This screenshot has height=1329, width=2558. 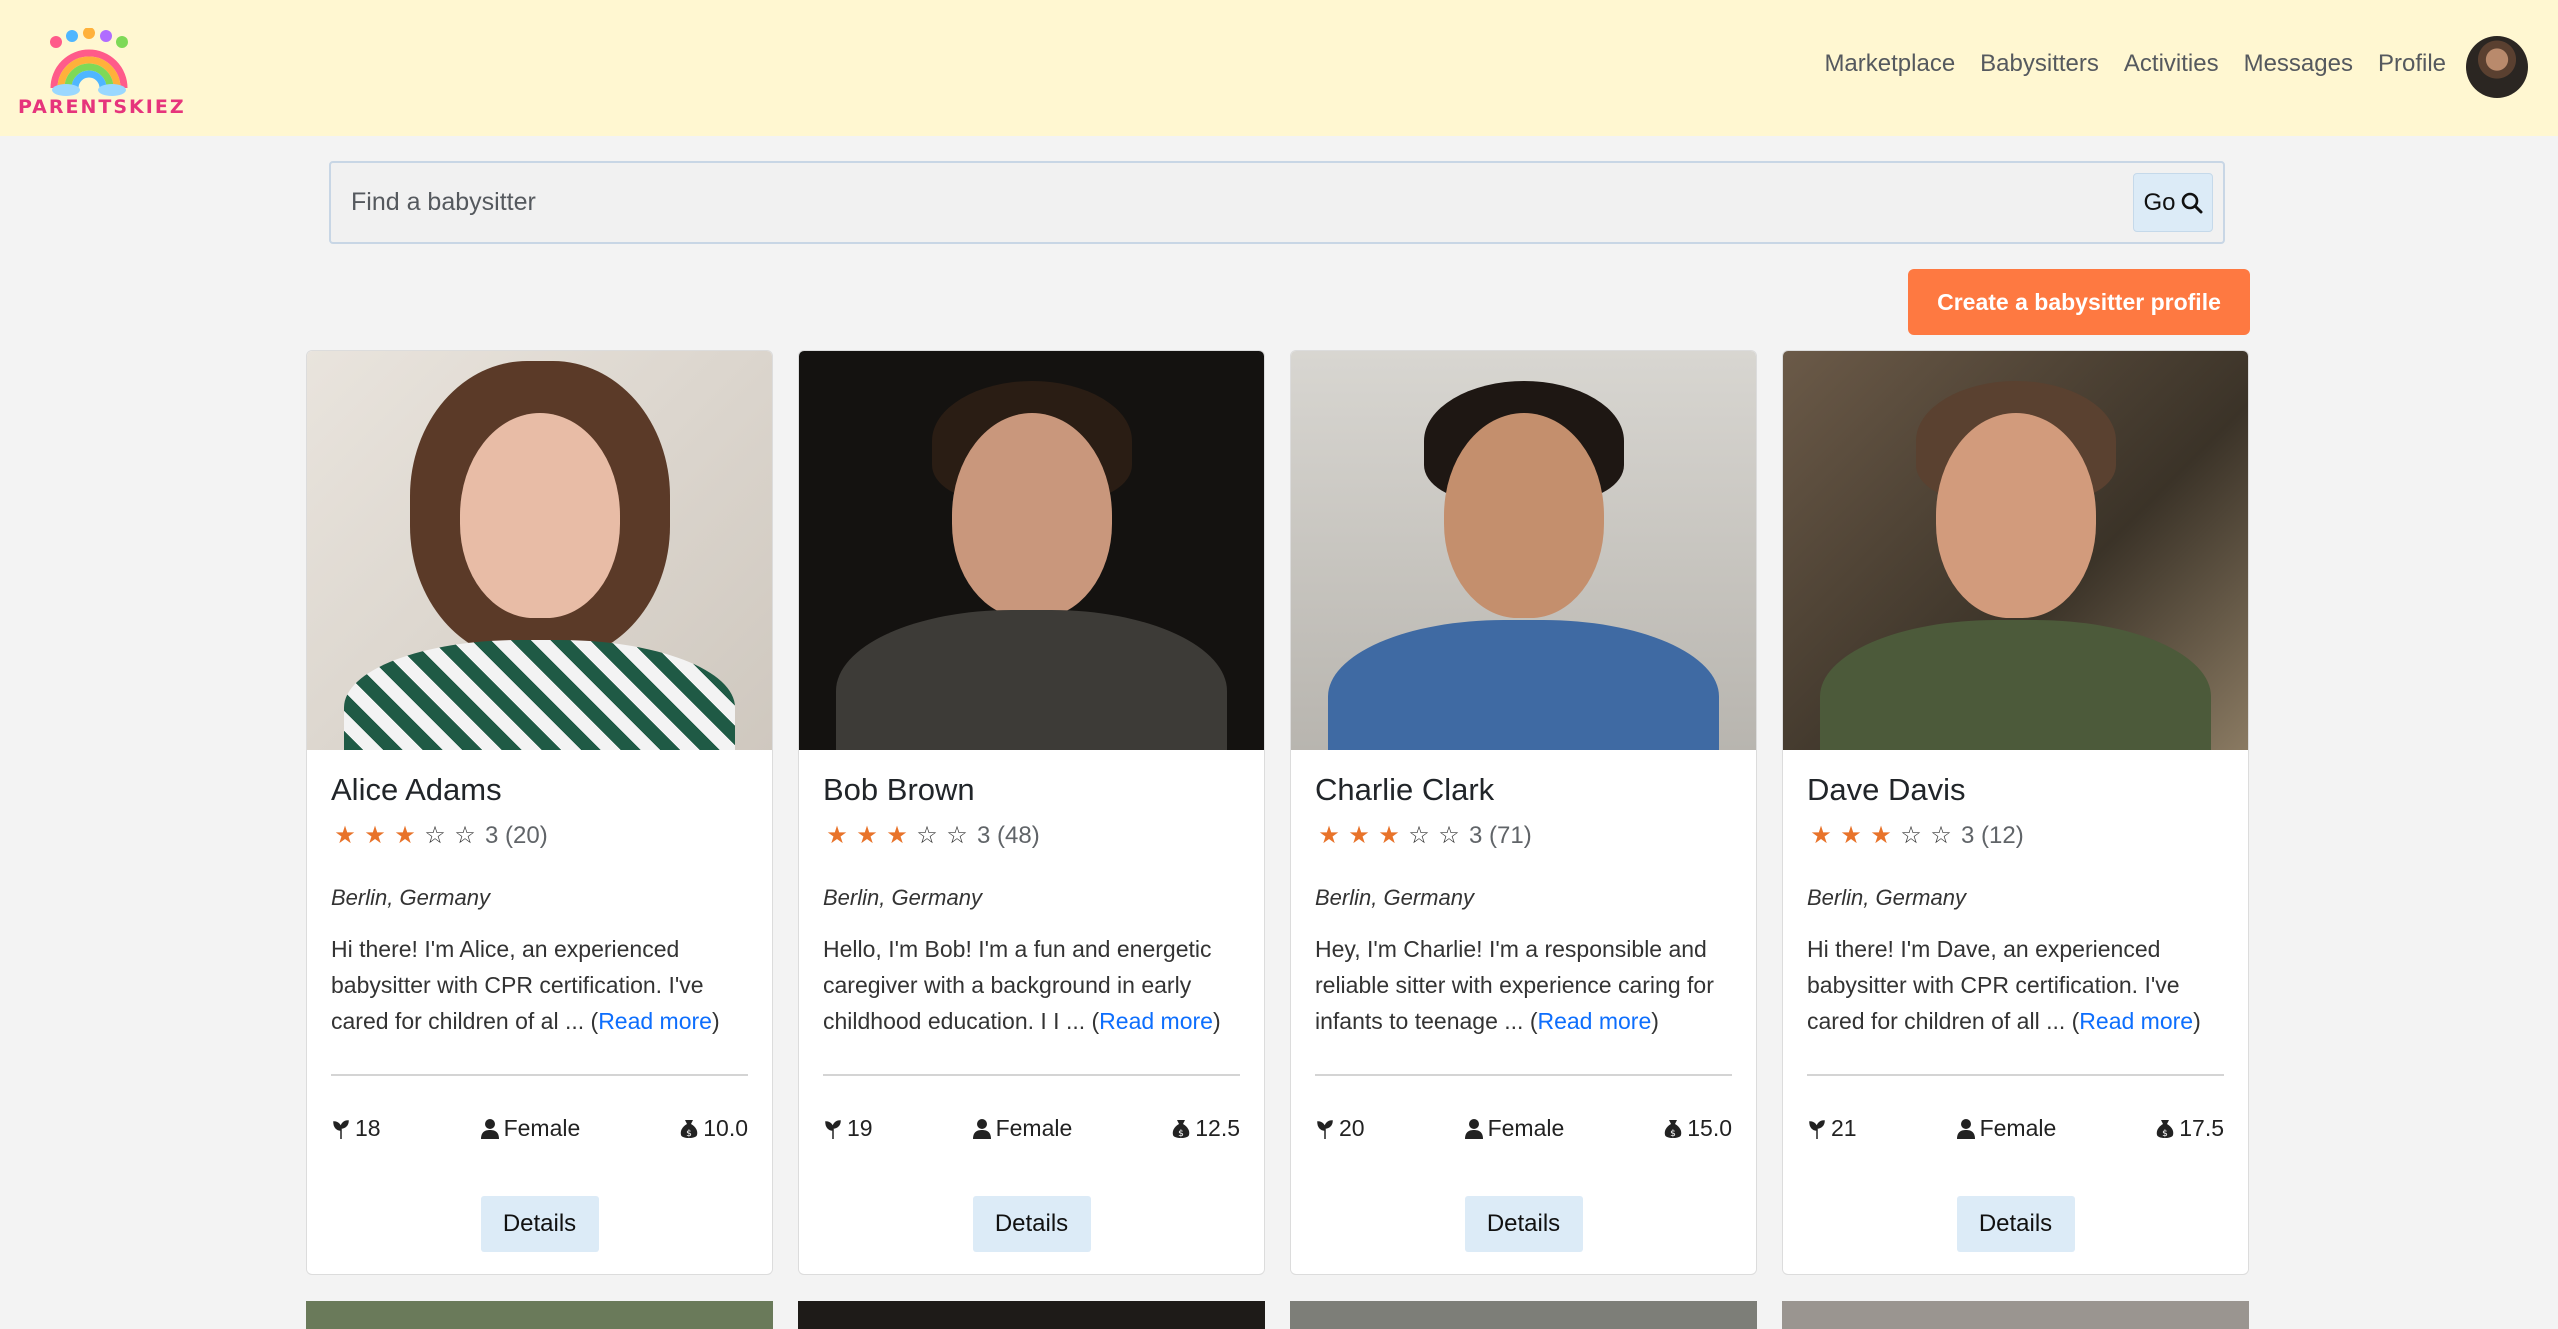 I want to click on nav-marketplace: Marketplace, so click(x=1889, y=64).